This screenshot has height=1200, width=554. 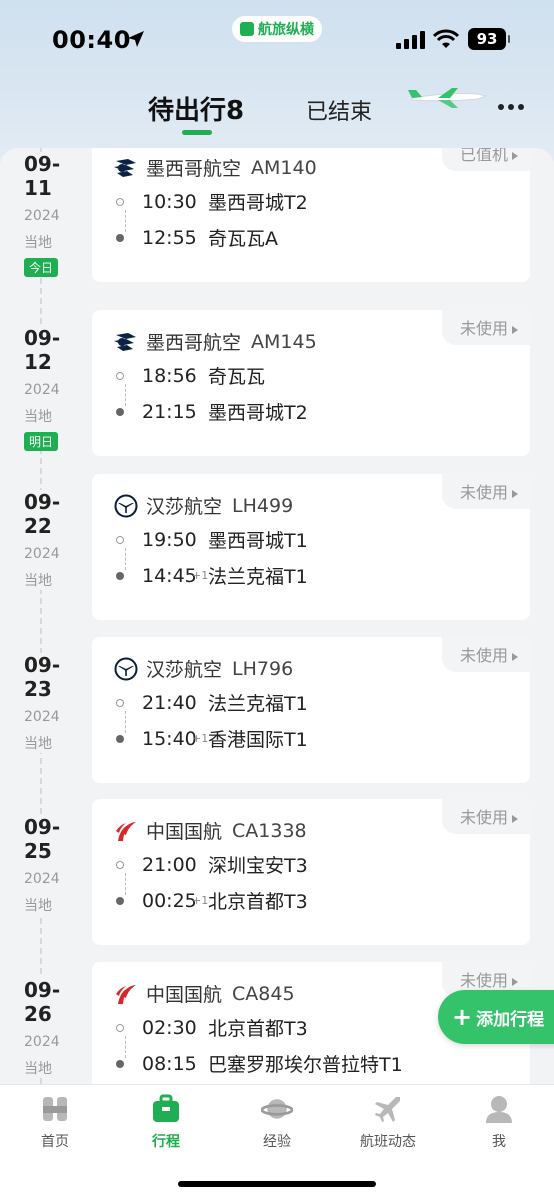 I want to click on flight-card: 未使用 汉莎航空 LH796 21:40 法兰克福T1 15:40 +1 香港国际T1, so click(x=311, y=710).